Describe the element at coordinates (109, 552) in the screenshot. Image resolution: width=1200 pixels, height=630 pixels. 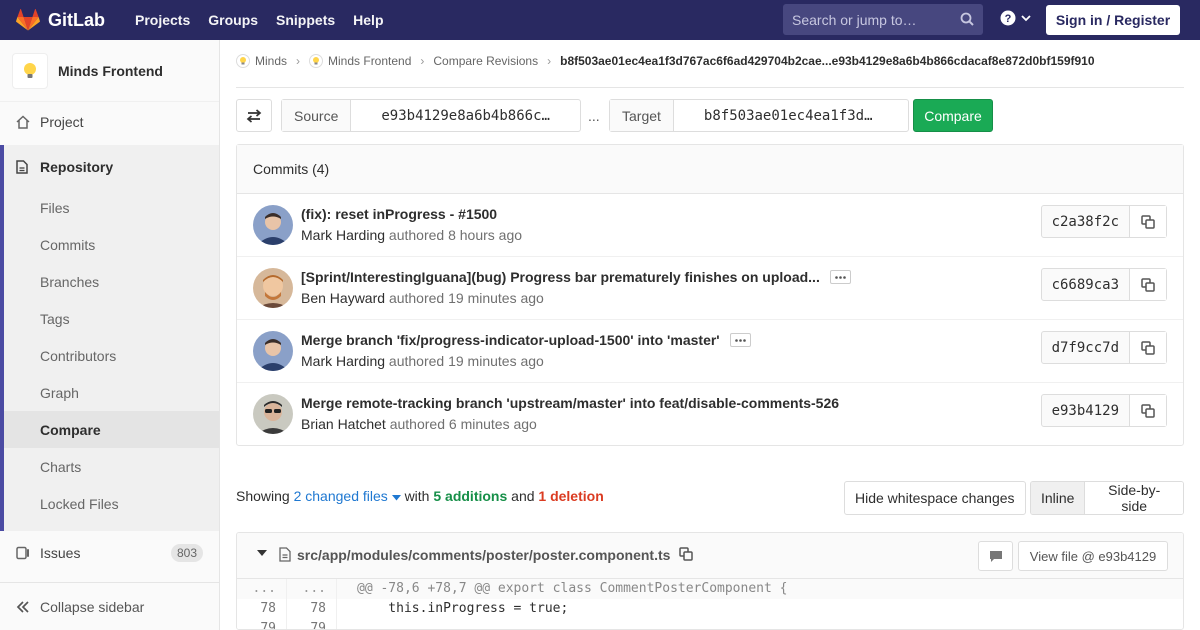
I see `sidebar-item-issues: Issues 803` at that location.